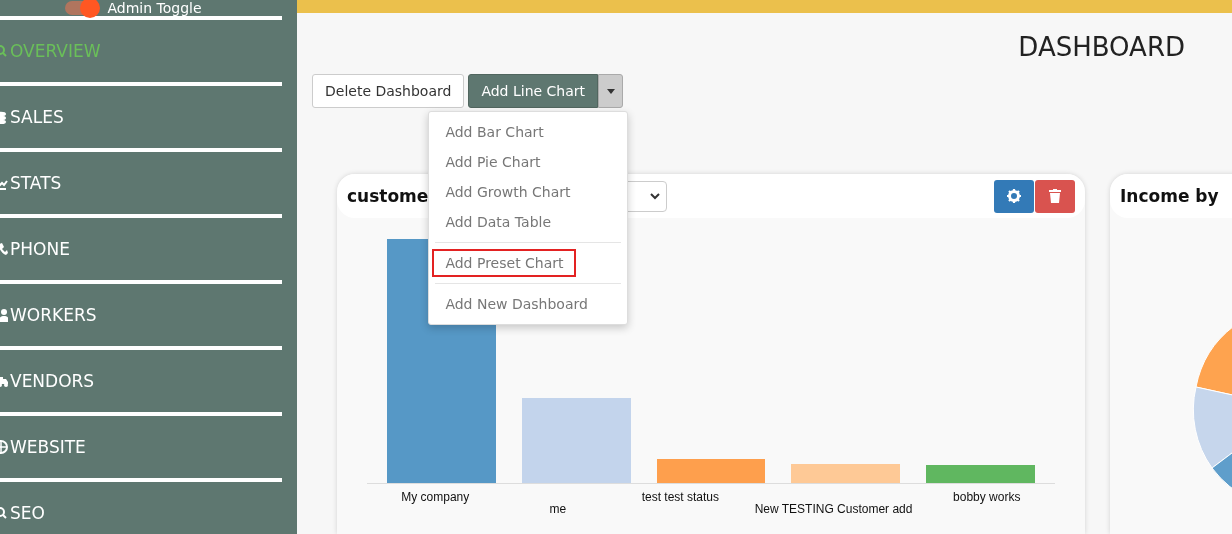 This screenshot has height=534, width=1232. I want to click on axis-label: test test status, so click(680, 498).